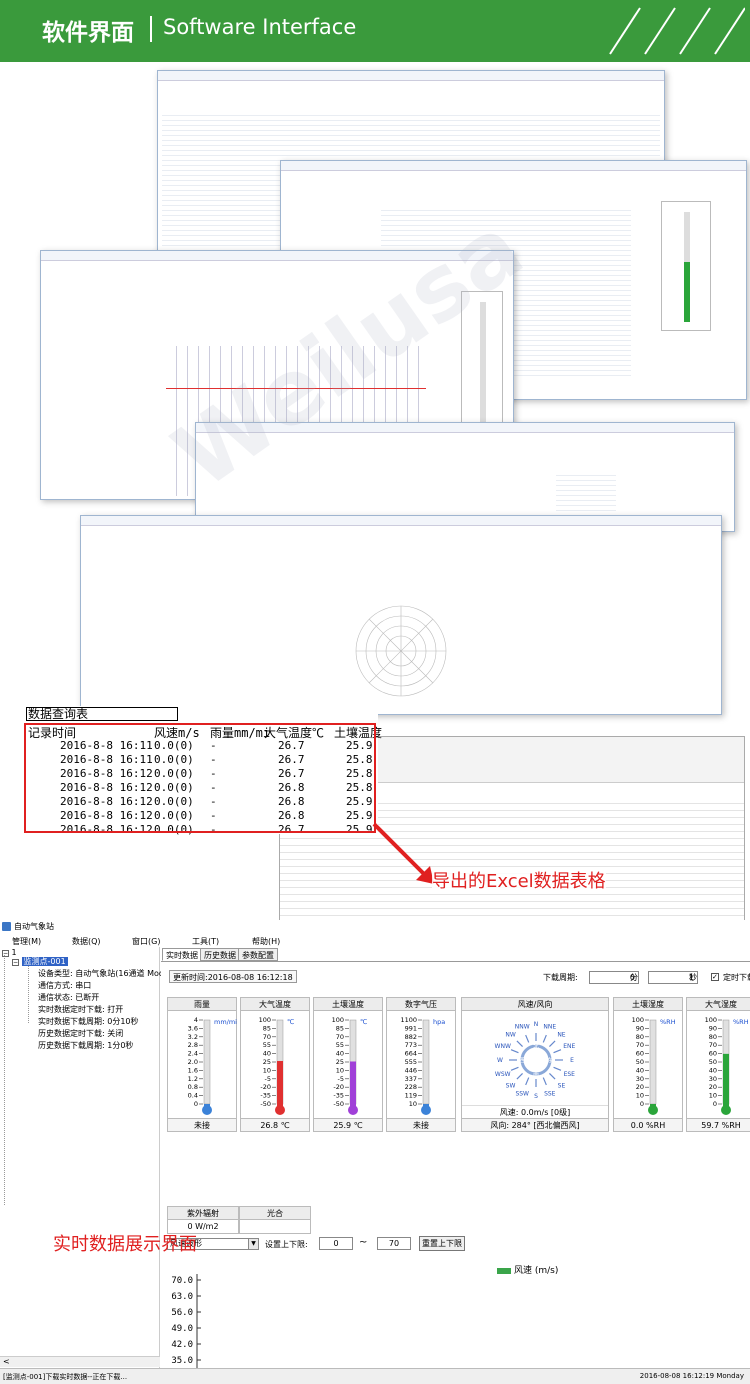 Image resolution: width=750 pixels, height=1384 pixels. Describe the element at coordinates (336, 1243) in the screenshot. I see `limit-low-input: 0` at that location.